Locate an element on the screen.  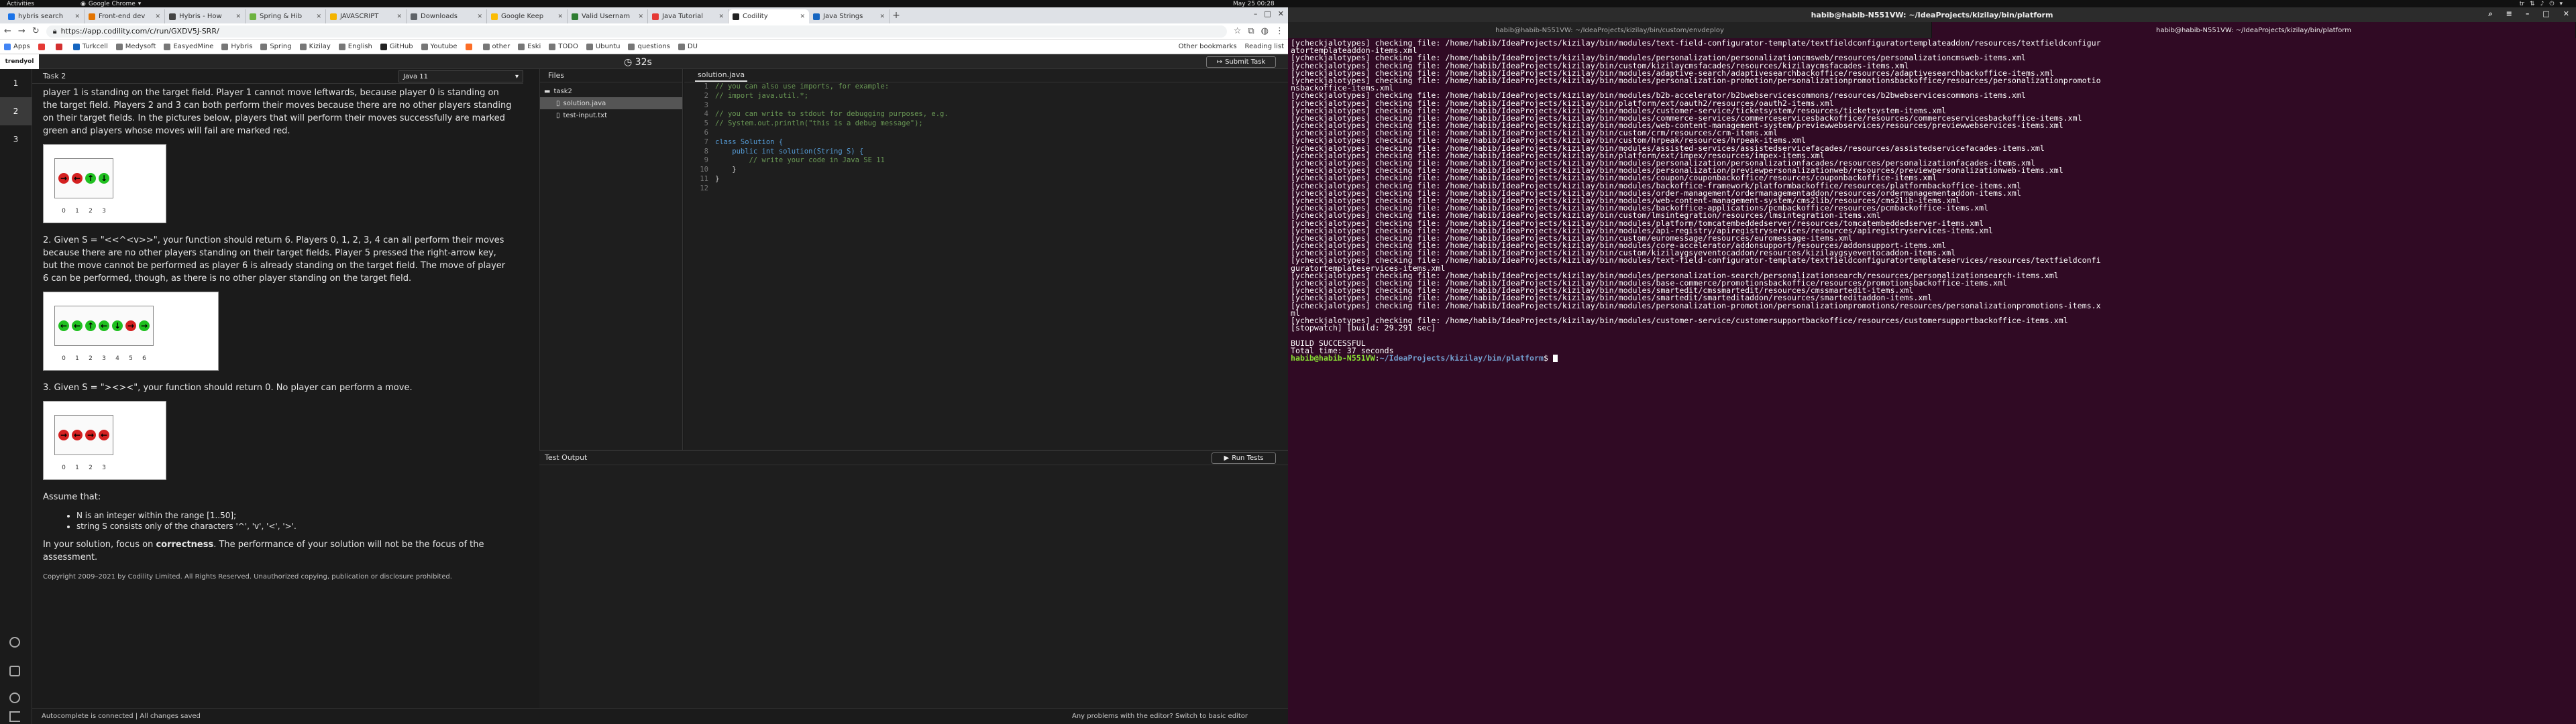
bookmark-item: EasyedMine is located at coordinates (188, 46).